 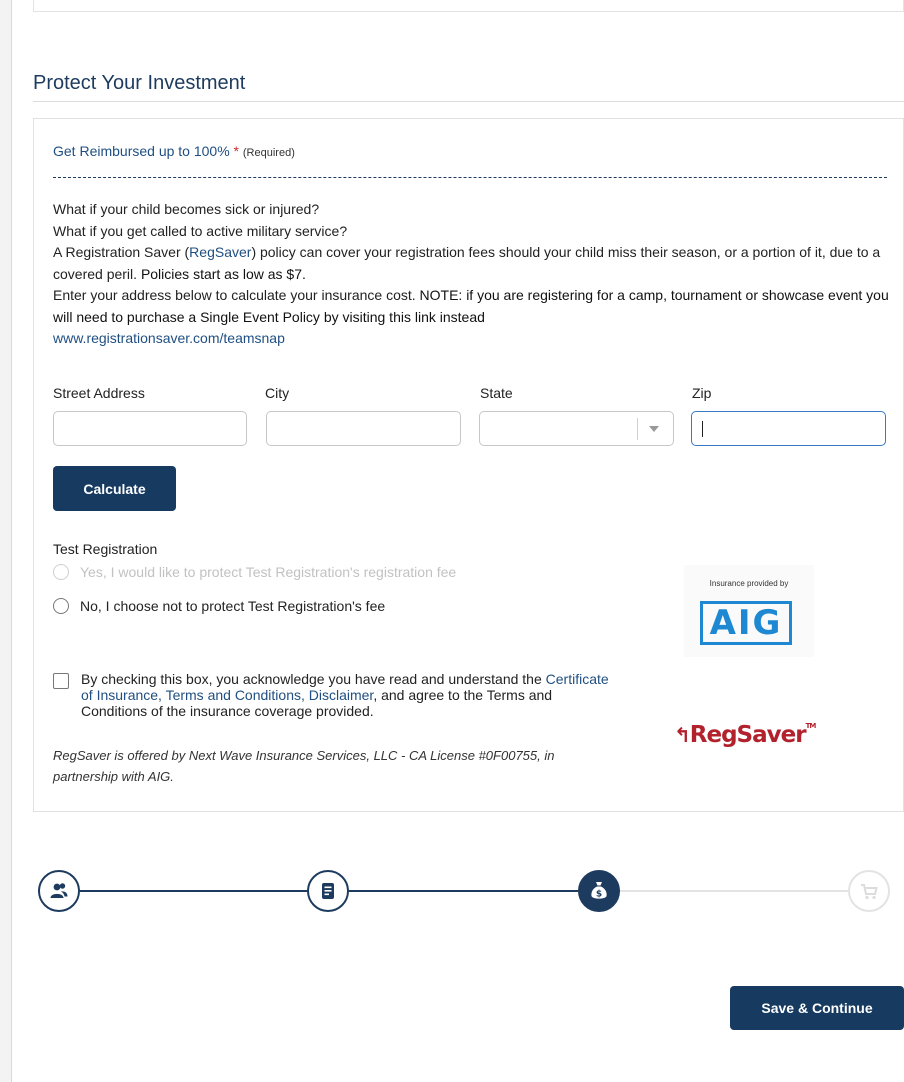 I want to click on street-label: Street Address, so click(x=99, y=393).